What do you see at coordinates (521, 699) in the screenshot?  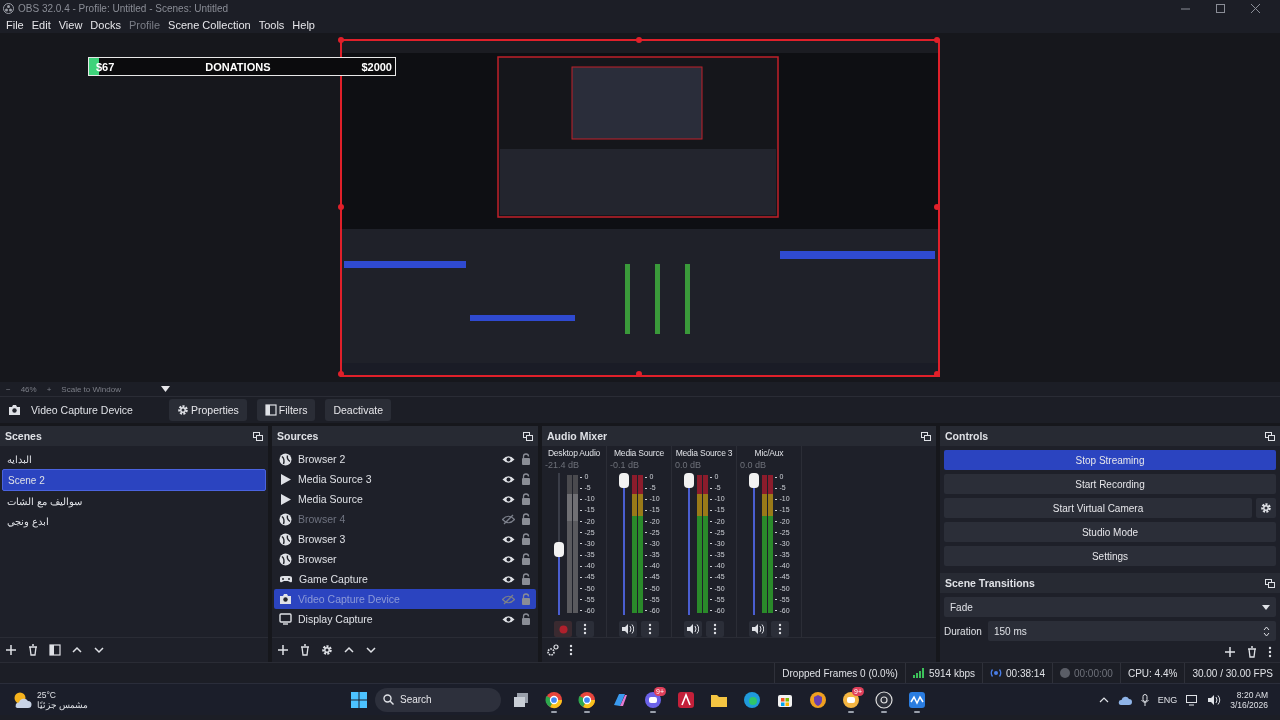 I see `windows-stack-icon` at bounding box center [521, 699].